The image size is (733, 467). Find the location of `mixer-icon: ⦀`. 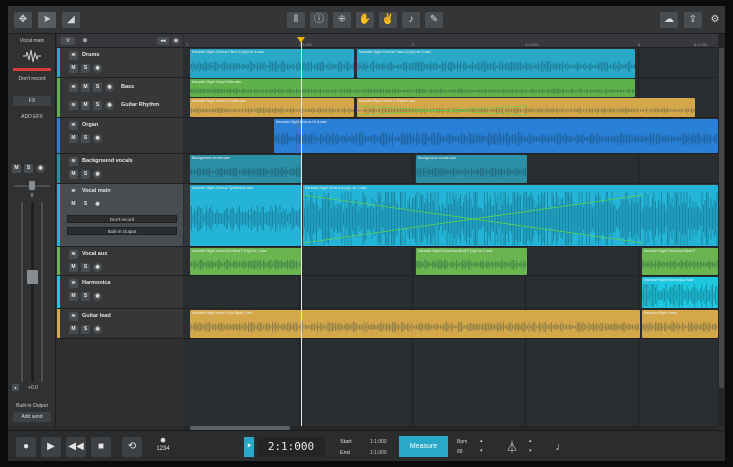

mixer-icon: ⦀ is located at coordinates (296, 20).